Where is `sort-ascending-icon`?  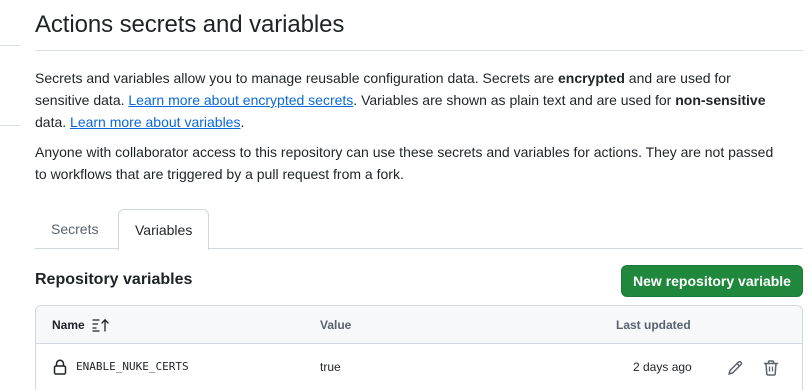 sort-ascending-icon is located at coordinates (102, 325).